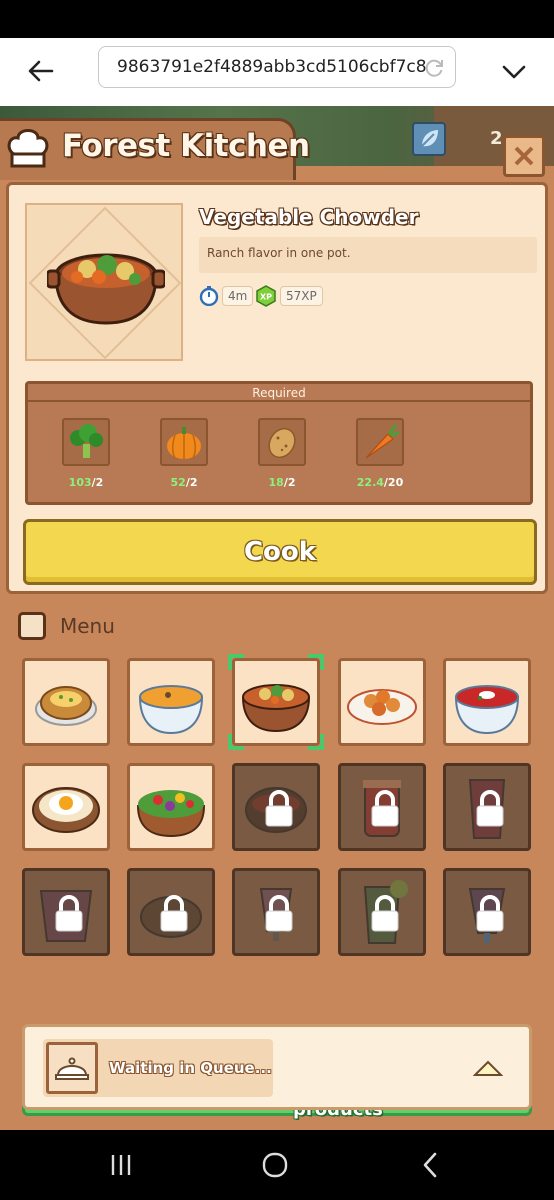 This screenshot has width=554, height=1200. I want to click on menu-item-lime-drink, so click(382, 912).